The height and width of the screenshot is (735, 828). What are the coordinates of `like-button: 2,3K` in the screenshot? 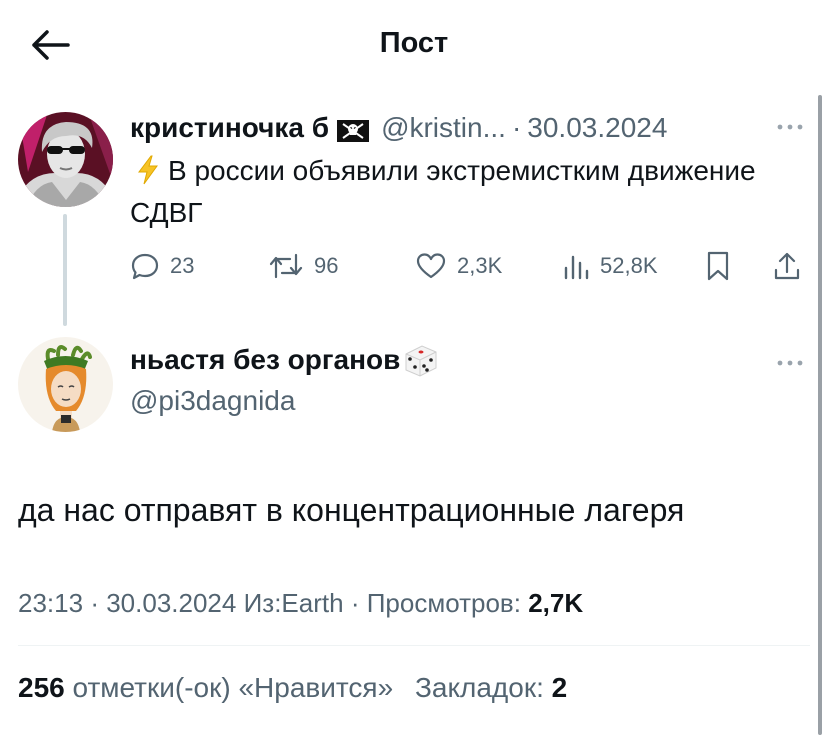 It's located at (458, 266).